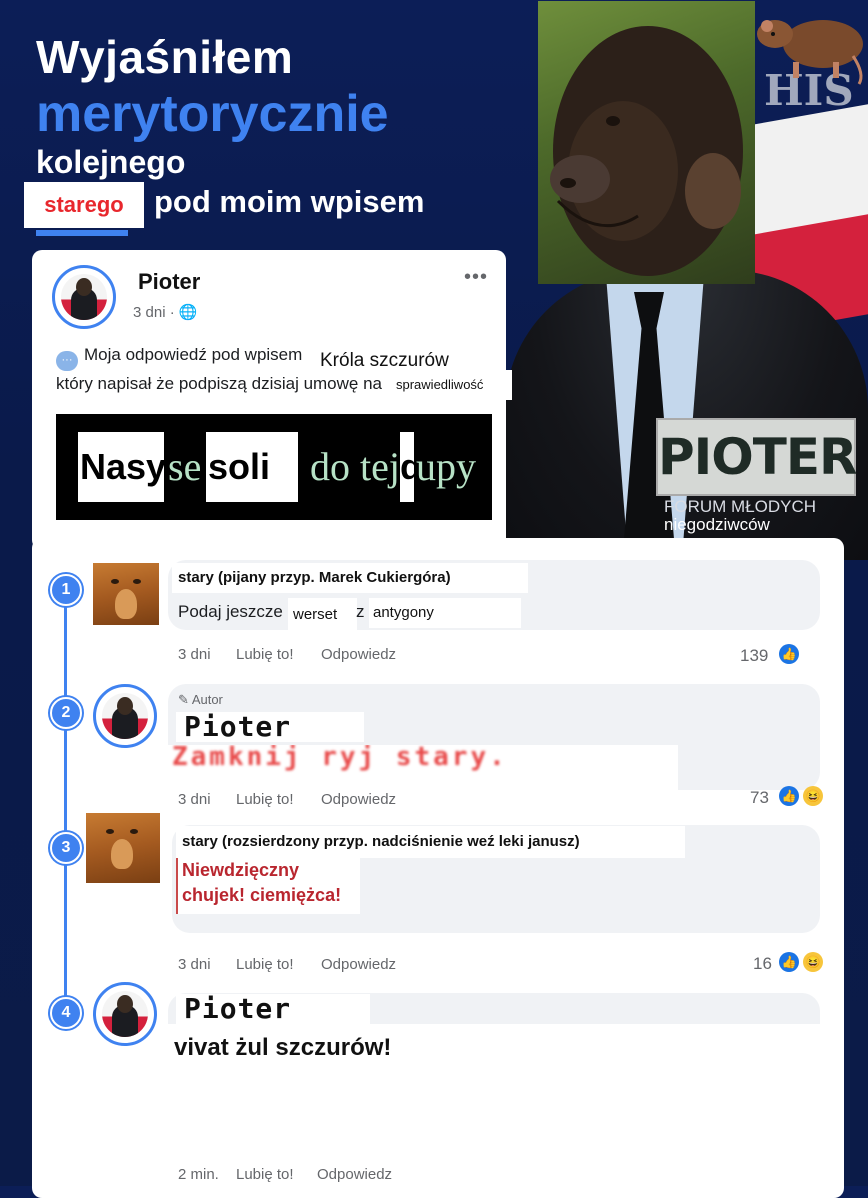 The height and width of the screenshot is (1198, 868). I want to click on comment-3-reaction-count: 16, so click(762, 964).